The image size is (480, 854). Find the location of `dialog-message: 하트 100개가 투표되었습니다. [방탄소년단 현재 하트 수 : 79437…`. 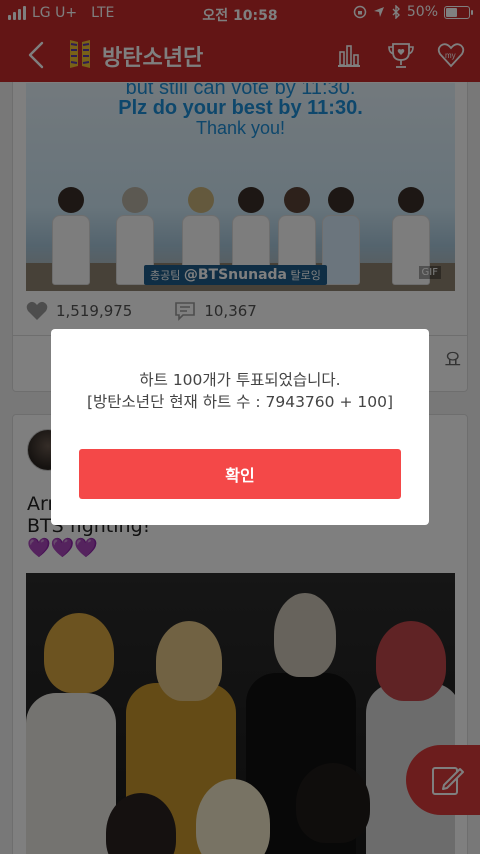

dialog-message: 하트 100개가 투표되었습니다. [방탄소년단 현재 하트 수 : 79437… is located at coordinates (240, 391).